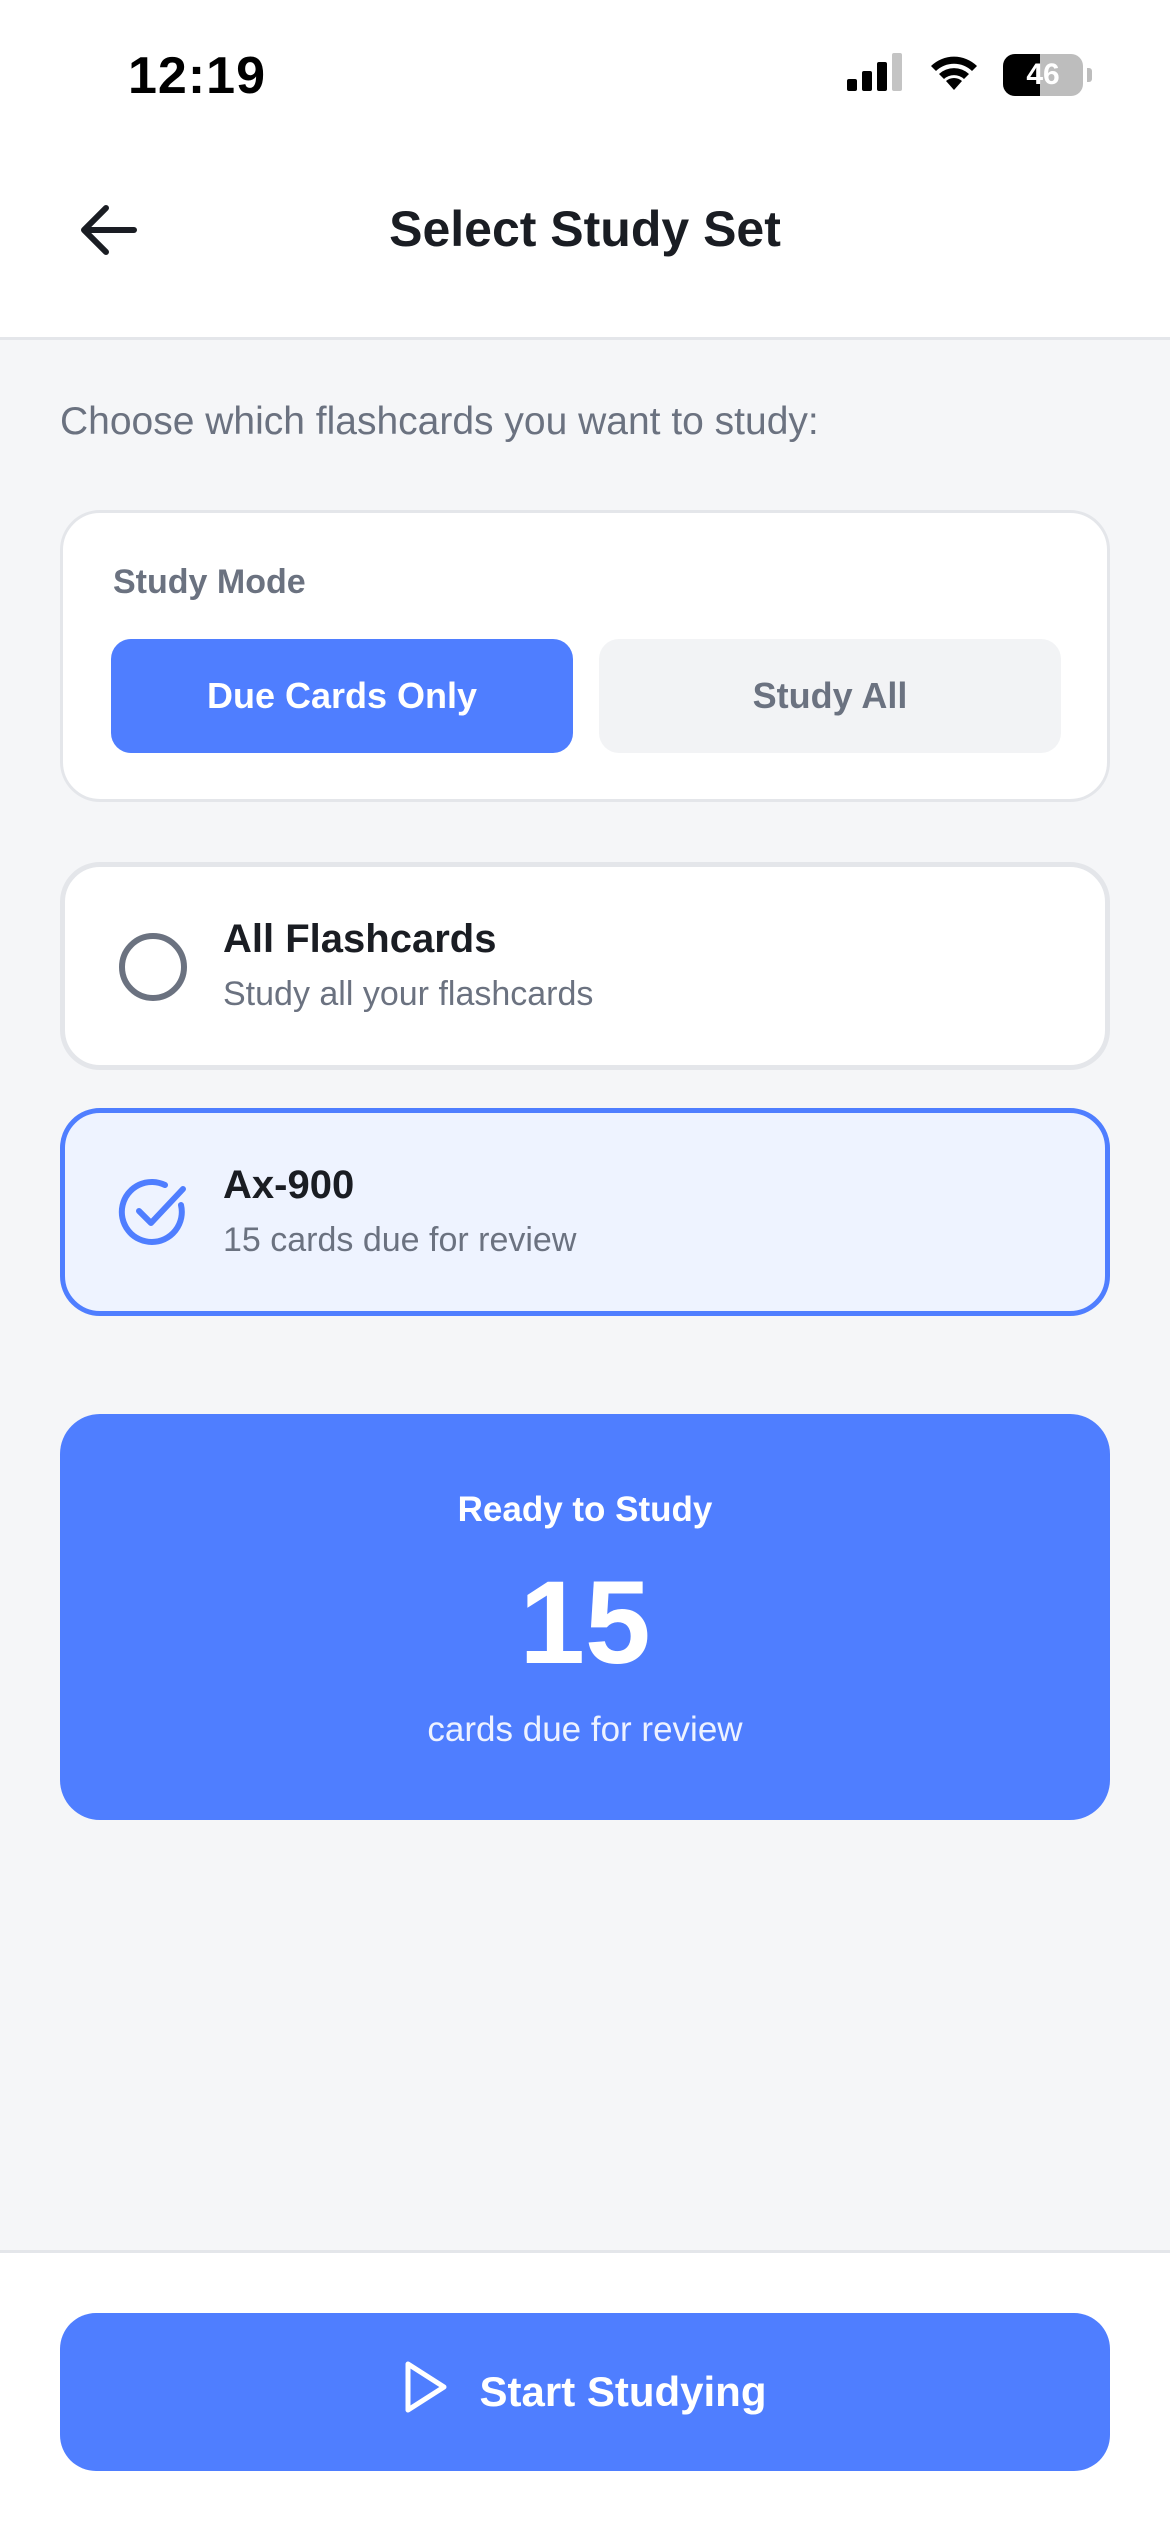 The image size is (1170, 2532). I want to click on ready-title: Ready to Study, so click(585, 1509).